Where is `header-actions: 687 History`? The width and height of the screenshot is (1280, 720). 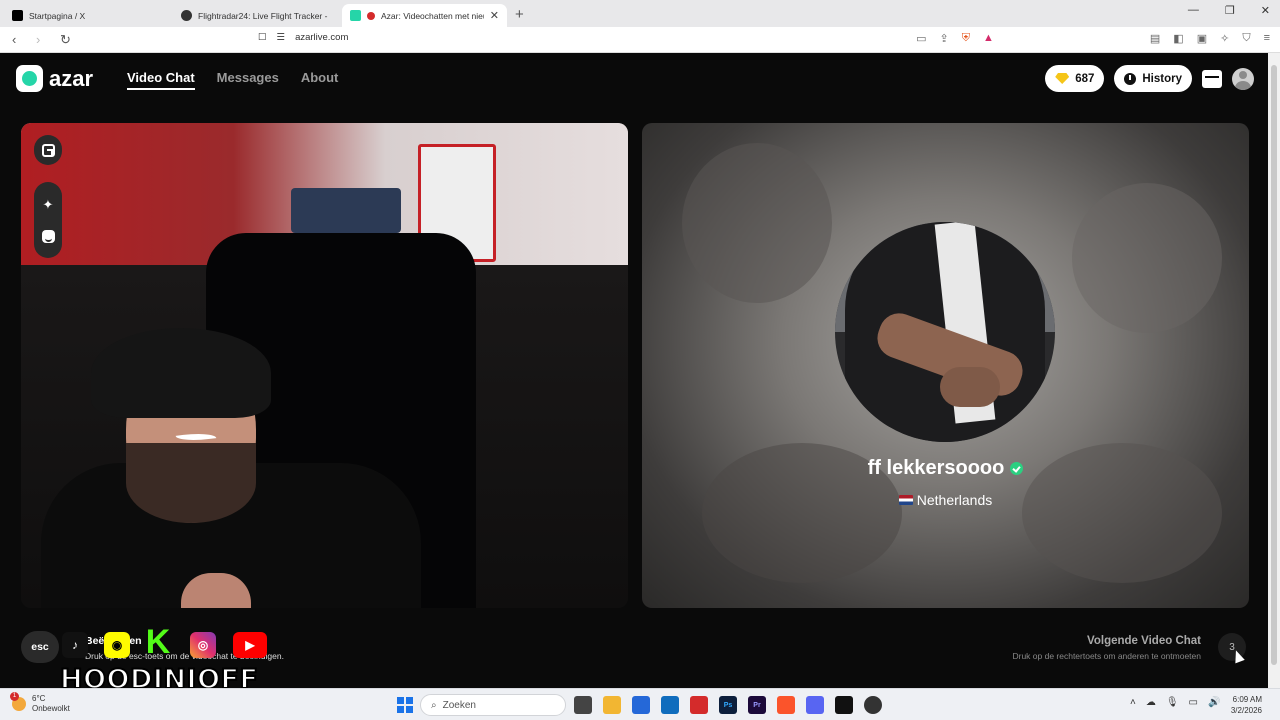
header-actions: 687 History is located at coordinates (1149, 78).